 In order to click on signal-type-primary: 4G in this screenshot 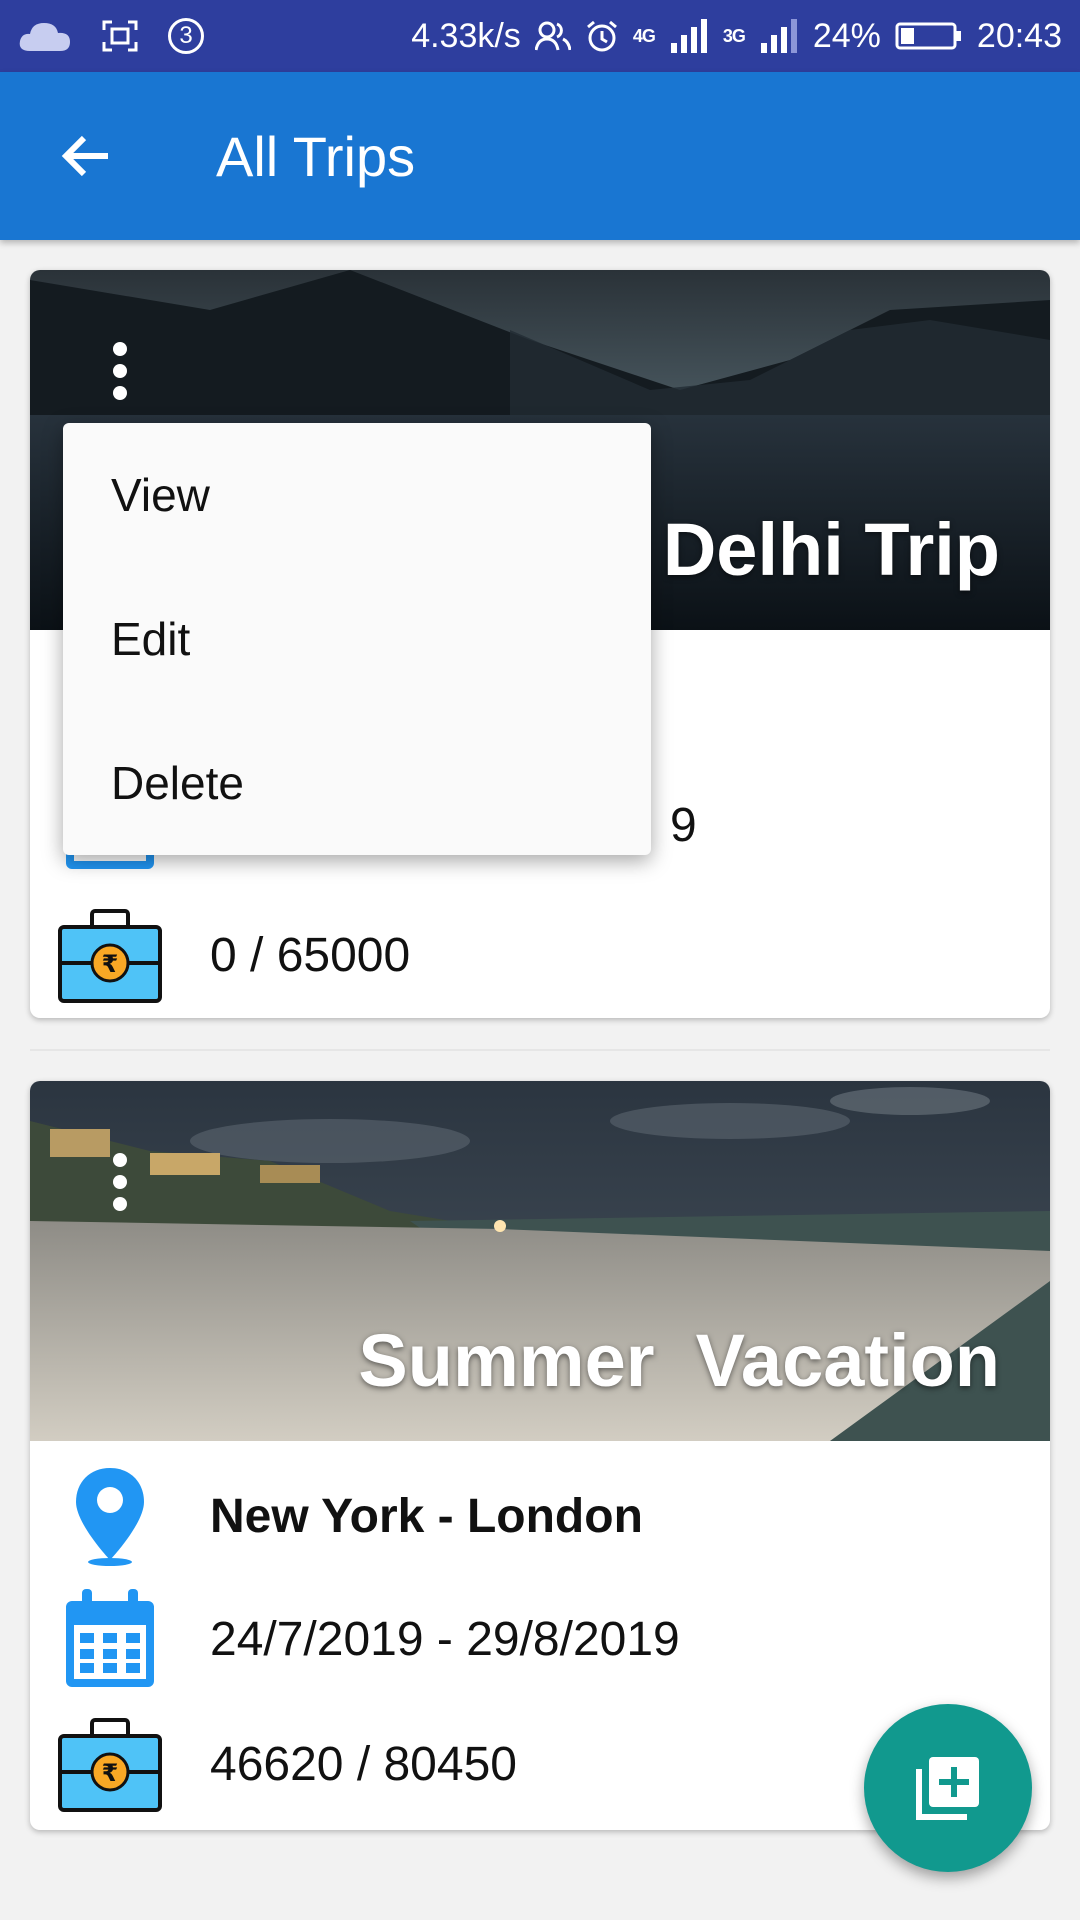, I will do `click(644, 35)`.